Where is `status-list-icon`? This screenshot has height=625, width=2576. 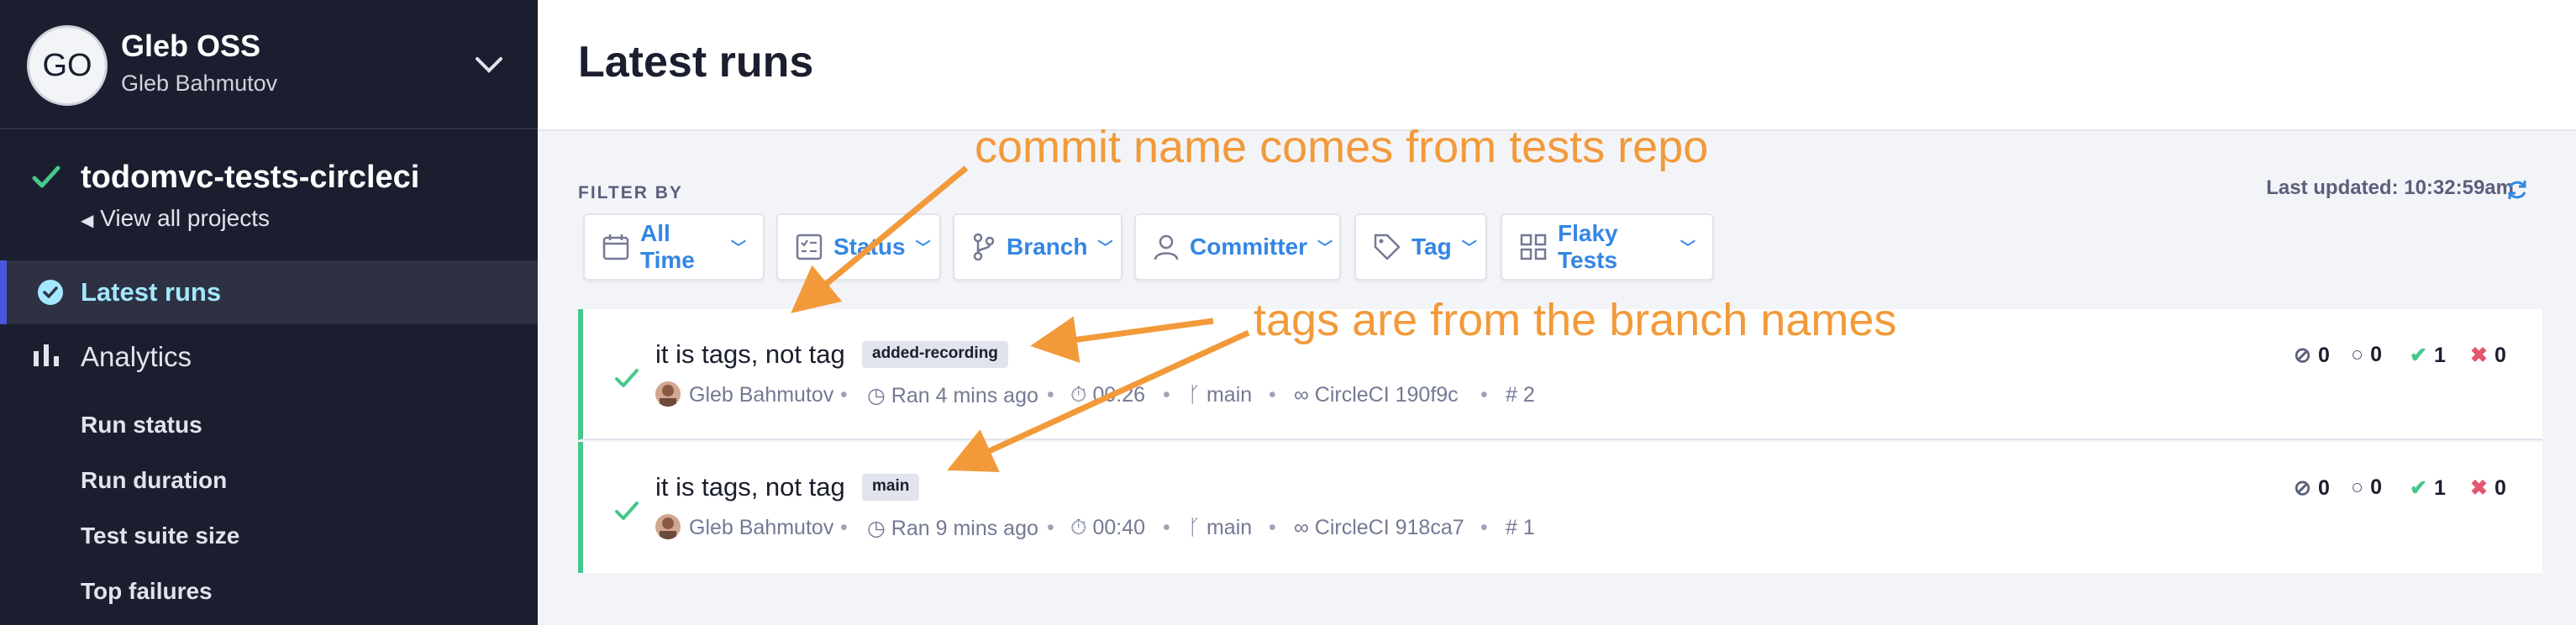 status-list-icon is located at coordinates (809, 247).